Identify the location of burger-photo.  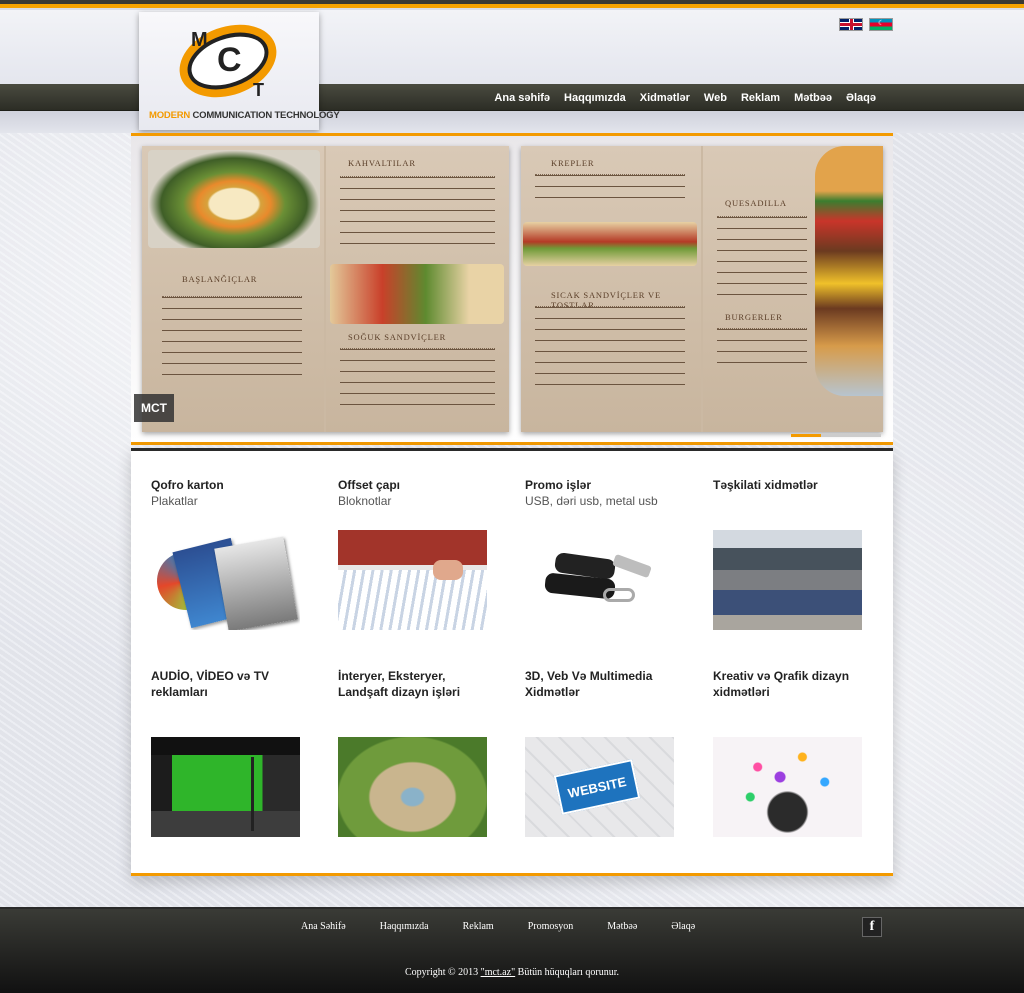
(849, 271).